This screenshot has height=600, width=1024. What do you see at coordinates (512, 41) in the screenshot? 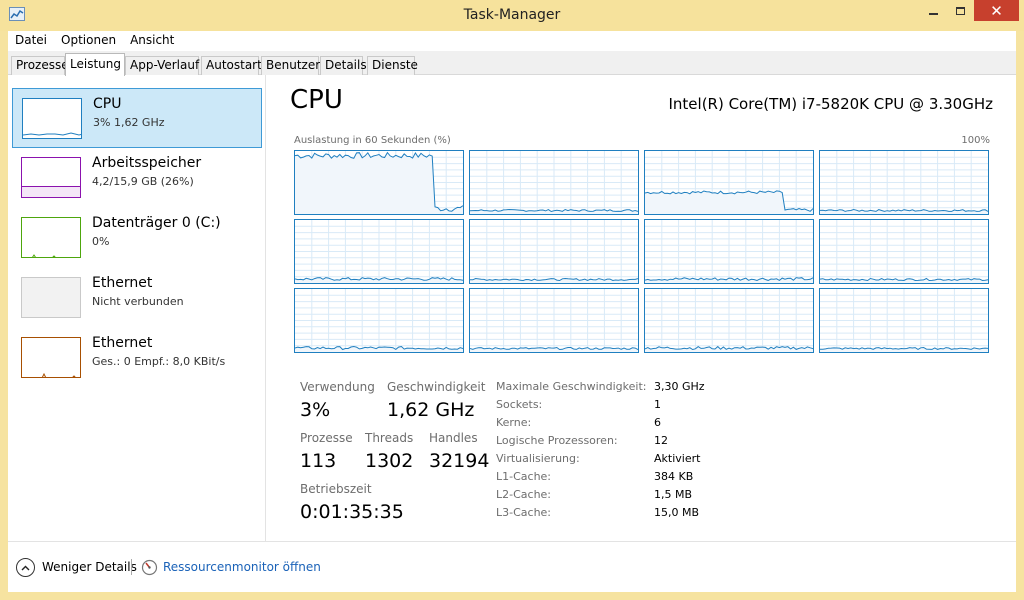
I see `menu-bar: Datei Optionen Ansicht` at bounding box center [512, 41].